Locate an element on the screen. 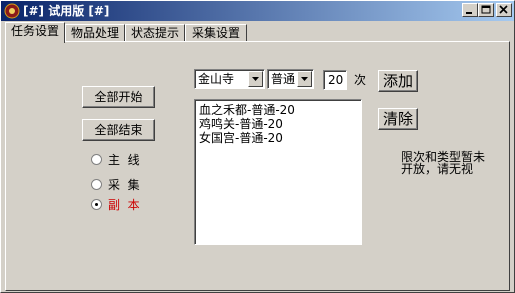 This screenshot has height=293, width=515. difficulty-select: 普通 is located at coordinates (290, 79).